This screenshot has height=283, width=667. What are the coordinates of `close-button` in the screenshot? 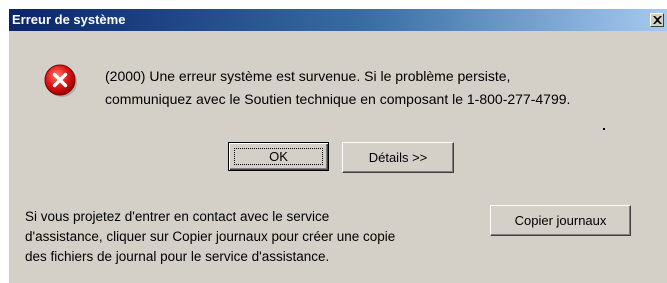 It's located at (657, 20).